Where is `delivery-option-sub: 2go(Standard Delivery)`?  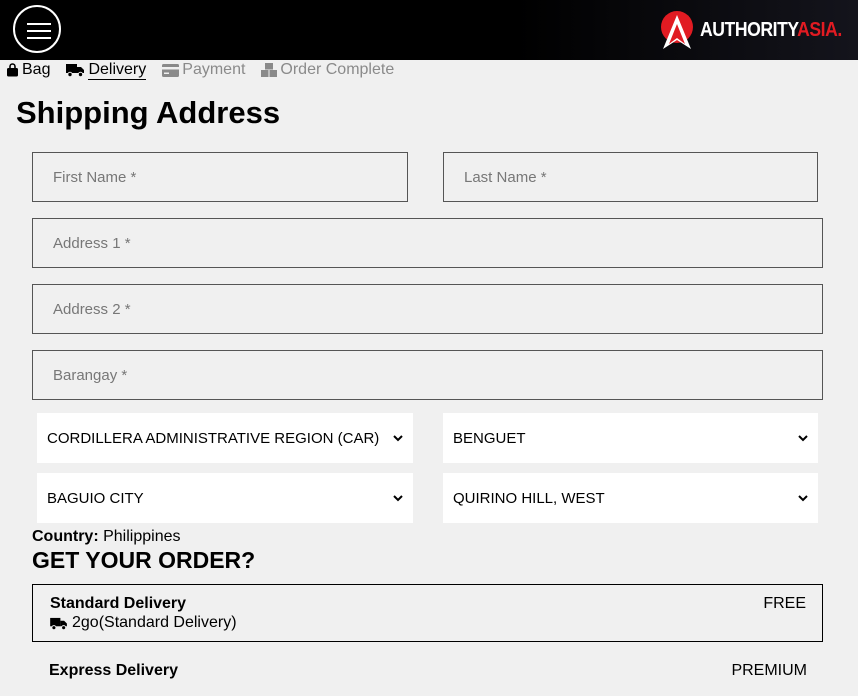 delivery-option-sub: 2go(Standard Delivery) is located at coordinates (154, 622).